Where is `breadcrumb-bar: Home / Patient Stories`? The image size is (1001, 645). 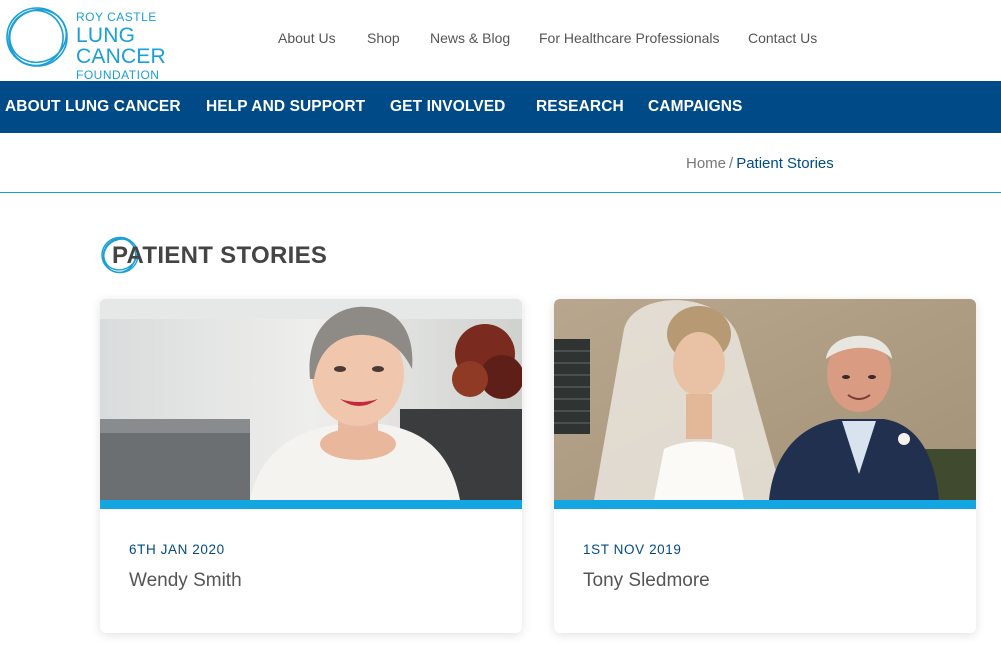 breadcrumb-bar: Home / Patient Stories is located at coordinates (500, 163).